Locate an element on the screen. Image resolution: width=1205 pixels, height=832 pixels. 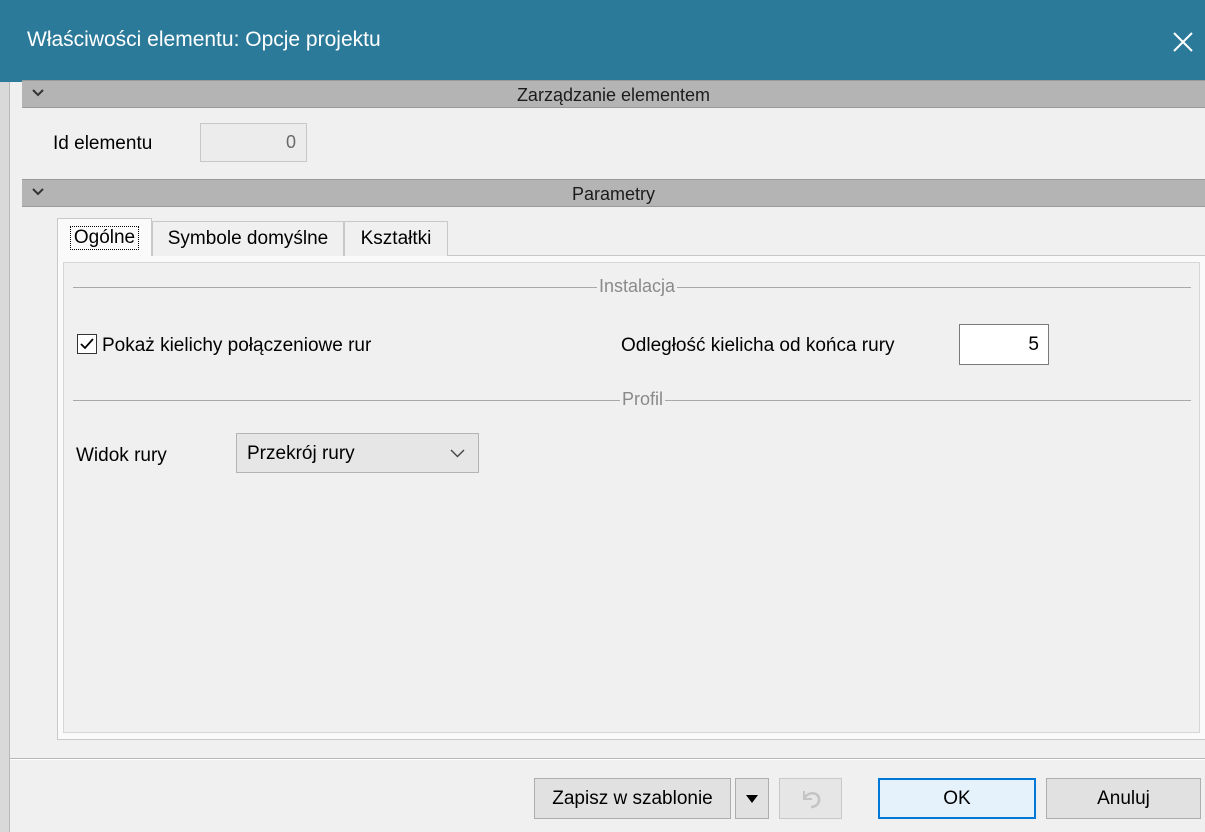
group-title-installation: Instalacja is located at coordinates (637, 286).